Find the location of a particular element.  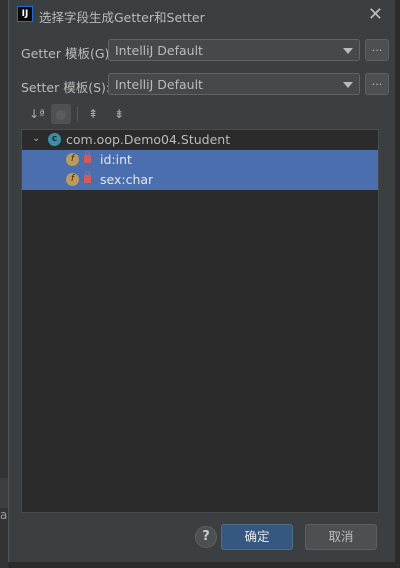

dialog-title: 选择字段生成Getter和Setter is located at coordinates (122, 17).